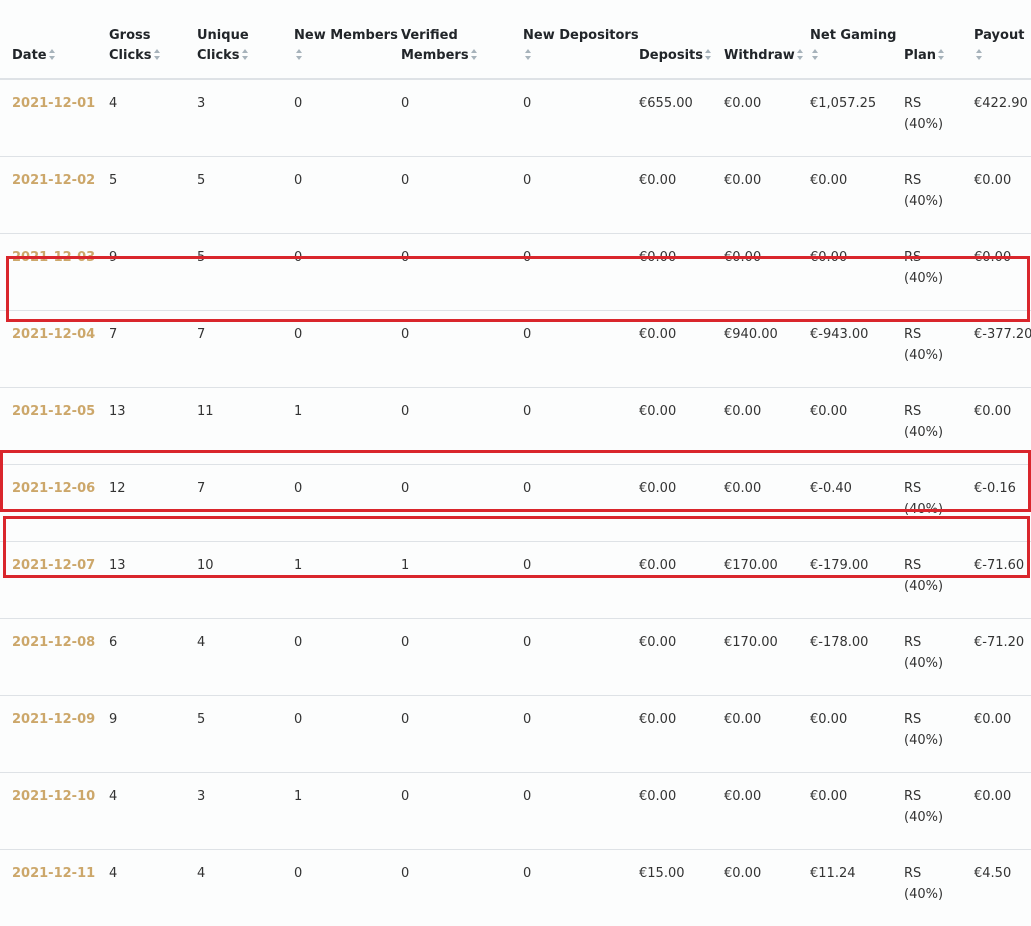 The height and width of the screenshot is (926, 1031). What do you see at coordinates (857, 503) in the screenshot?
I see `net-gaming-cell: €-0.40` at bounding box center [857, 503].